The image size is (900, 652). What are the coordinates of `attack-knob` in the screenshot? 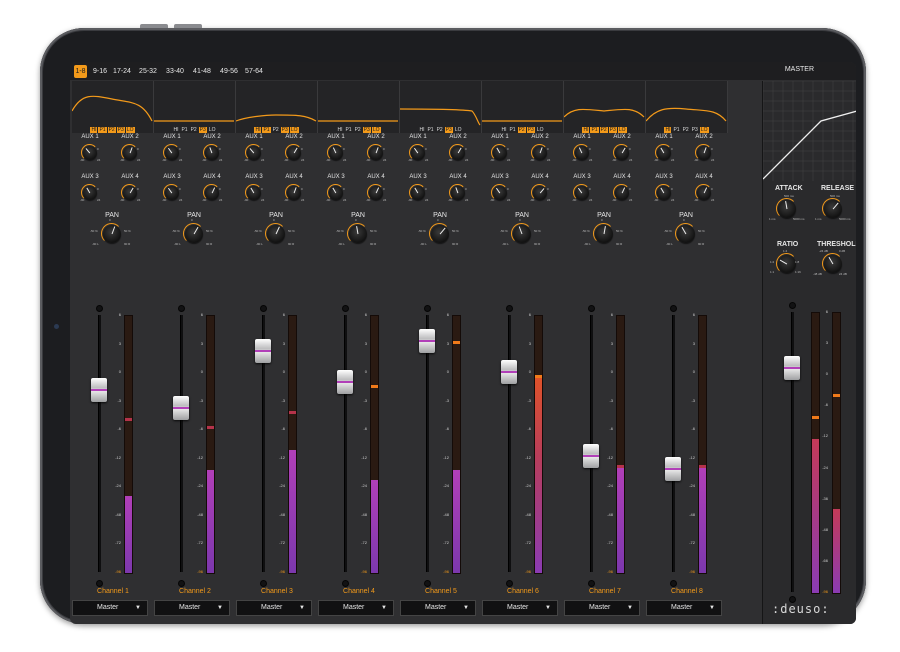 It's located at (787, 209).